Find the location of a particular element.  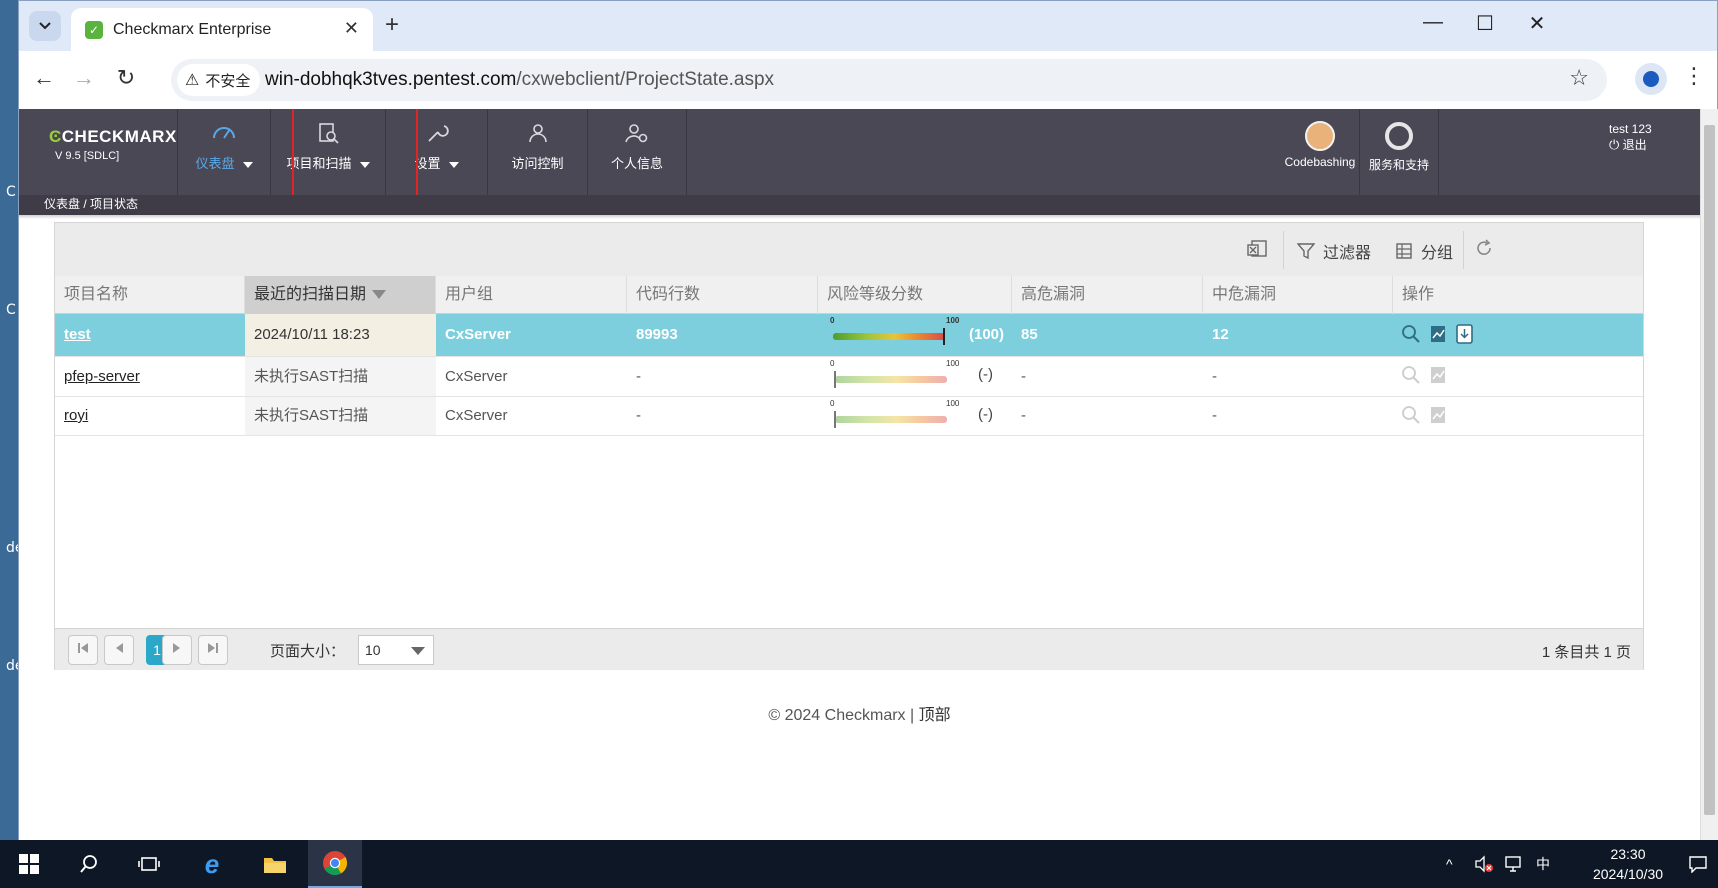

network-icon is located at coordinates (1514, 864).